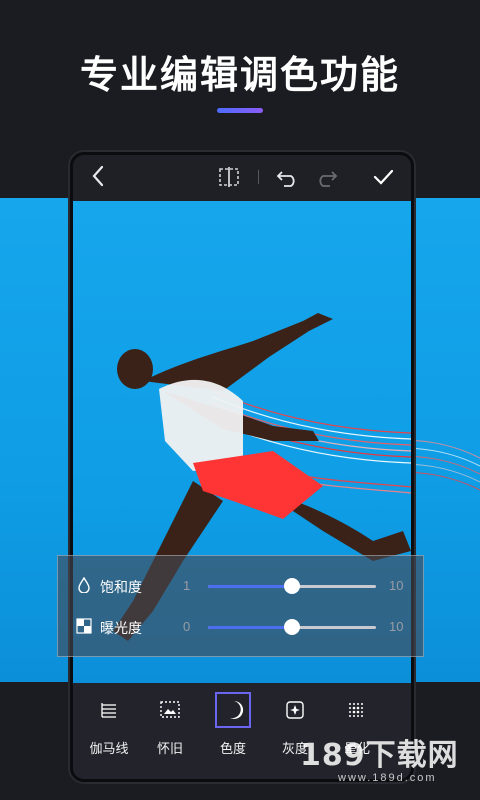  Describe the element at coordinates (250, 627) in the screenshot. I see `exposure-slider-fill` at that location.